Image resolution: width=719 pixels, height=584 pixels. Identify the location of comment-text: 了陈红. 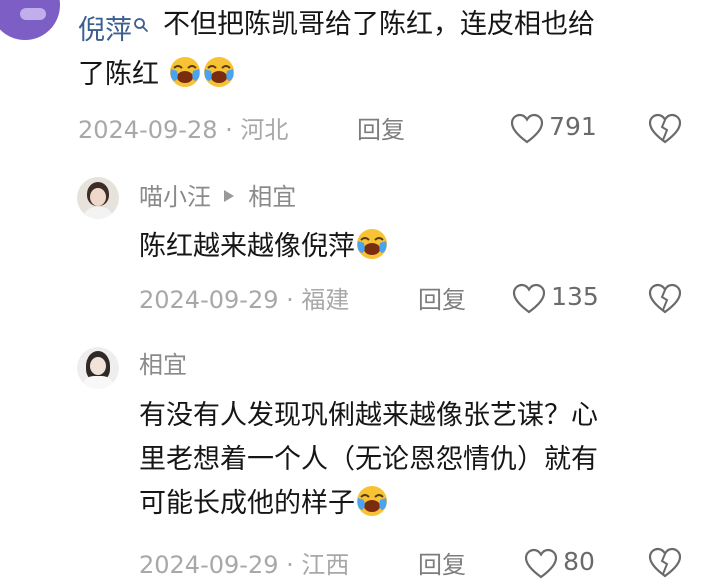
(157, 75).